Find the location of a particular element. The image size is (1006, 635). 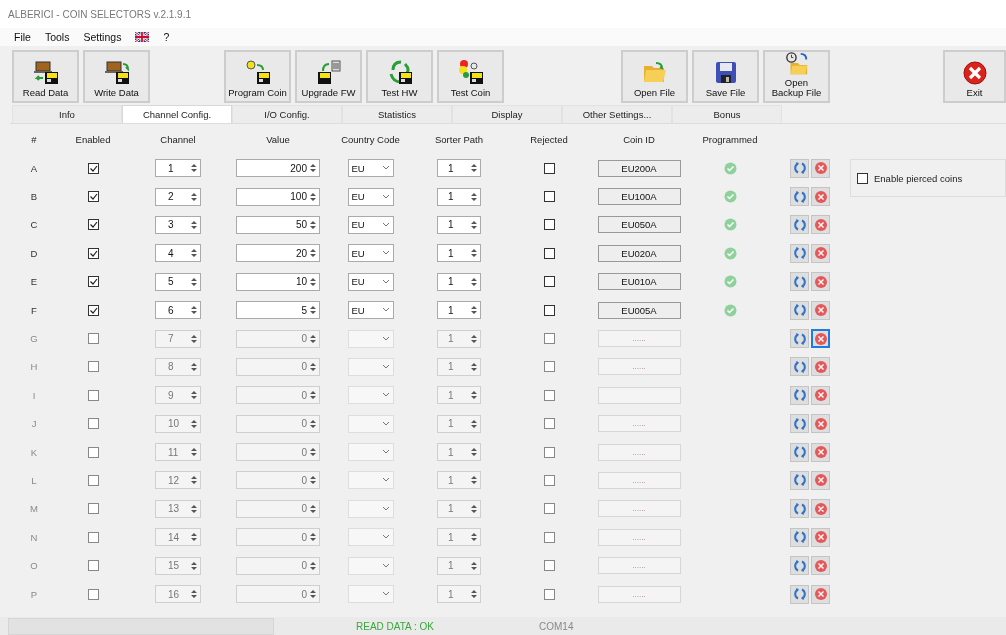

toolbar-button: Open File is located at coordinates (654, 76).